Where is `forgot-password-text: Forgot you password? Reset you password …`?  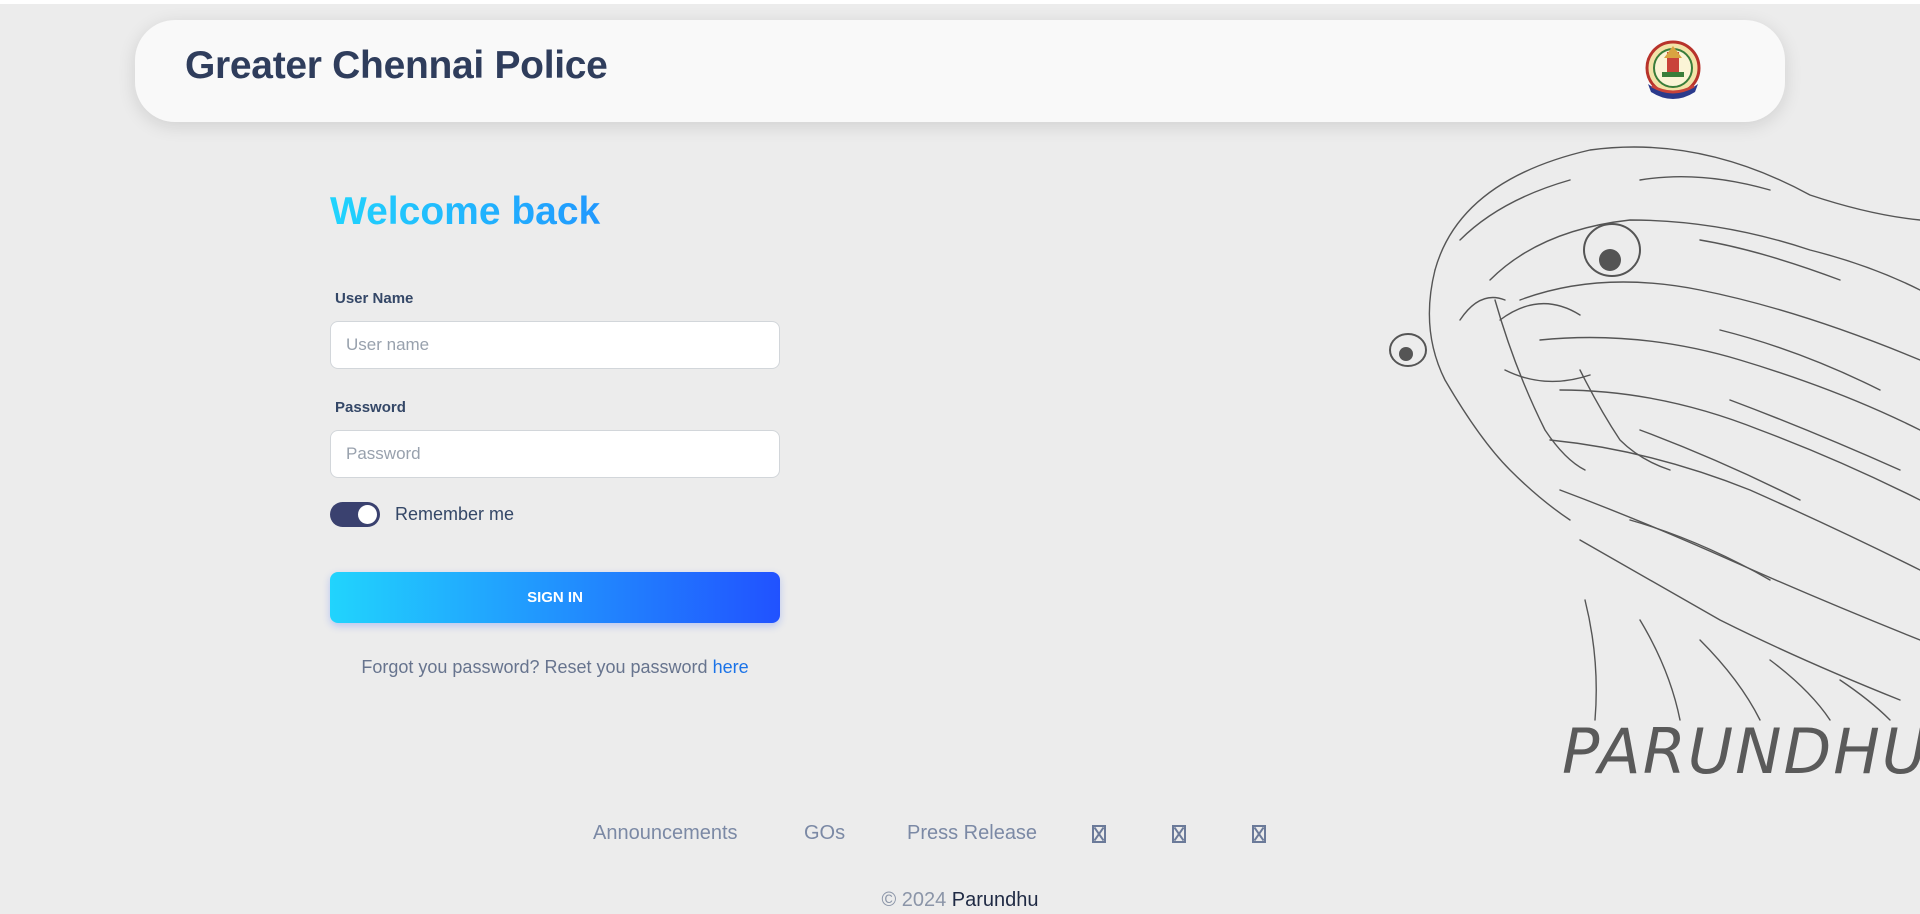 forgot-password-text: Forgot you password? Reset you password … is located at coordinates (555, 667).